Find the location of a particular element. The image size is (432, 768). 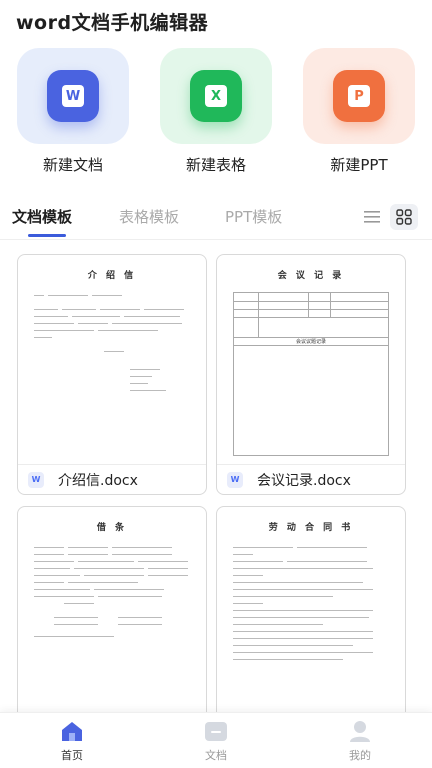

active-tab-indicator is located at coordinates (47, 235).